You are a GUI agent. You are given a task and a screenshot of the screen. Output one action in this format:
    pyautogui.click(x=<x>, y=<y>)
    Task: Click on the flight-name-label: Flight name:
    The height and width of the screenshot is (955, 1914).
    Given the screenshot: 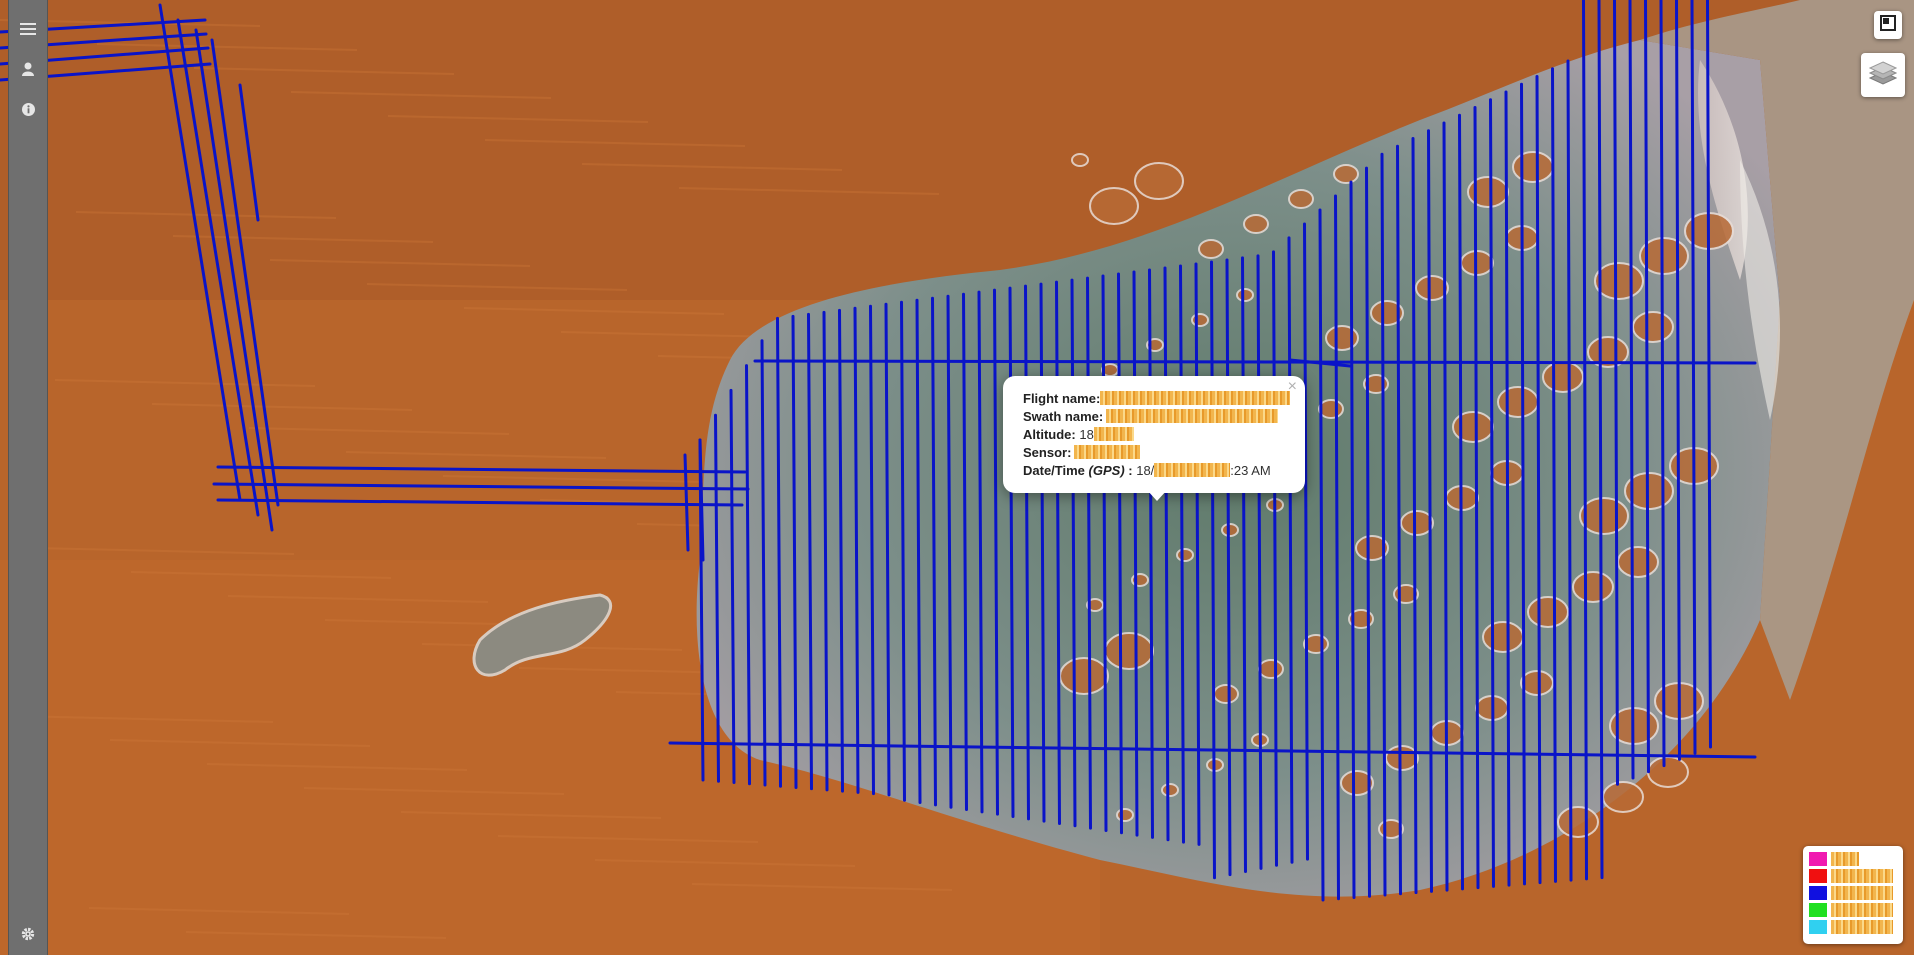 What is the action you would take?
    pyautogui.click(x=1062, y=398)
    